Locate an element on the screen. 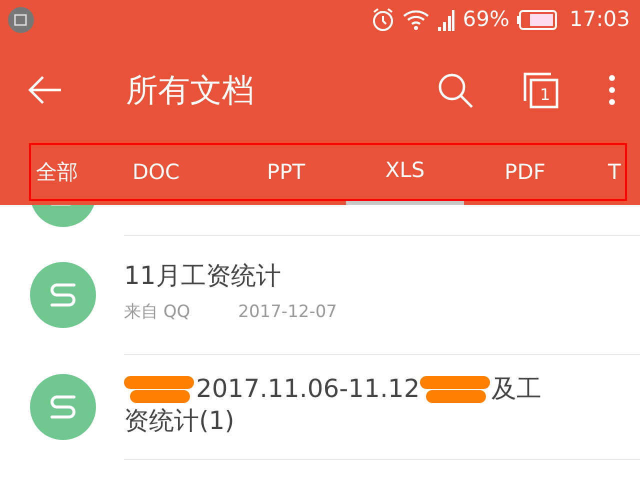  tab: 全部 is located at coordinates (61, 172).